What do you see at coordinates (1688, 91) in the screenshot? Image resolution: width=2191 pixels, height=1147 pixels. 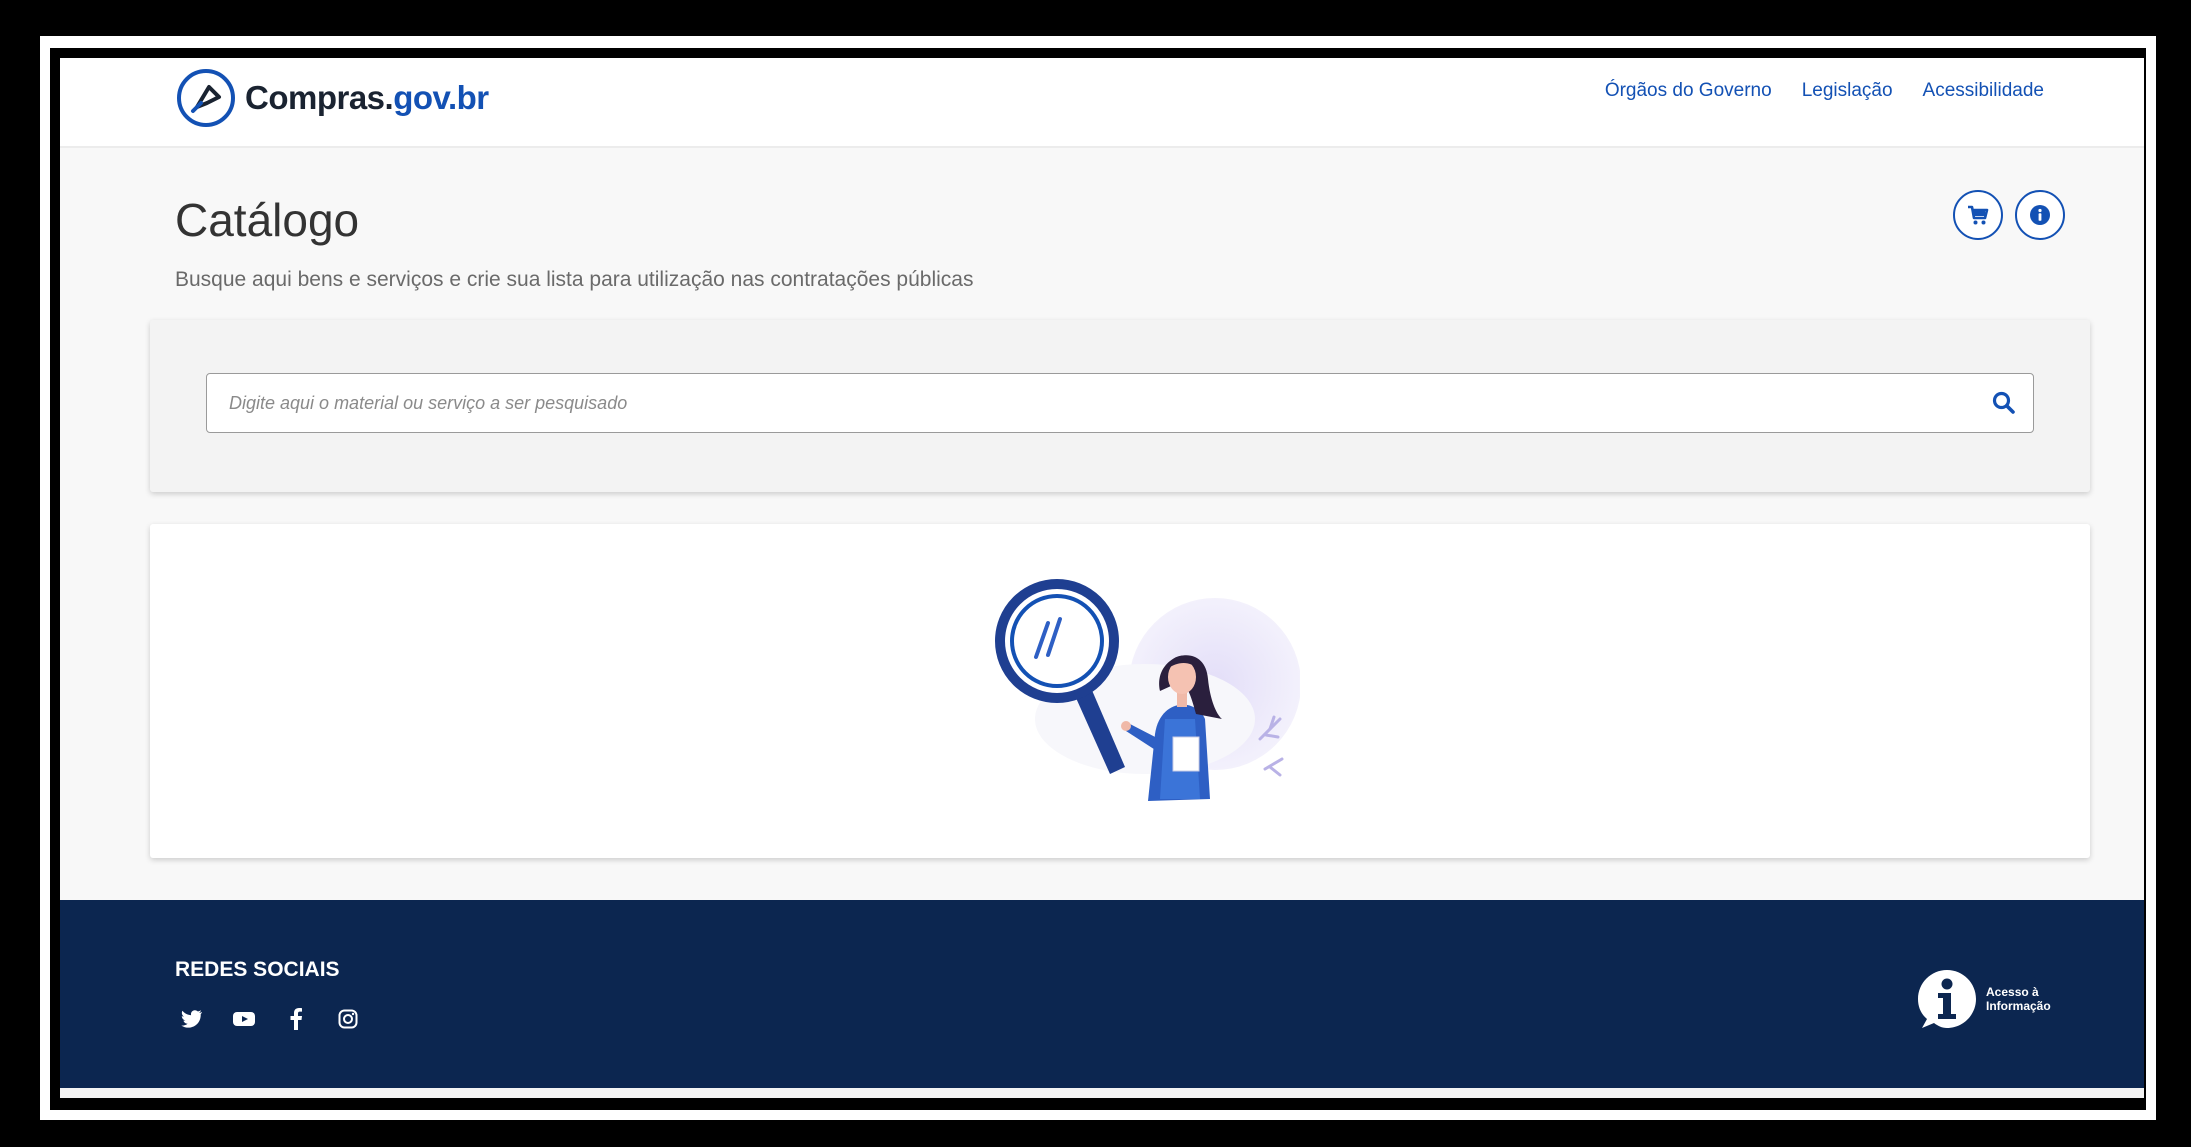 I see `nav-orgaos-do-governo: Órgãos do Governo` at bounding box center [1688, 91].